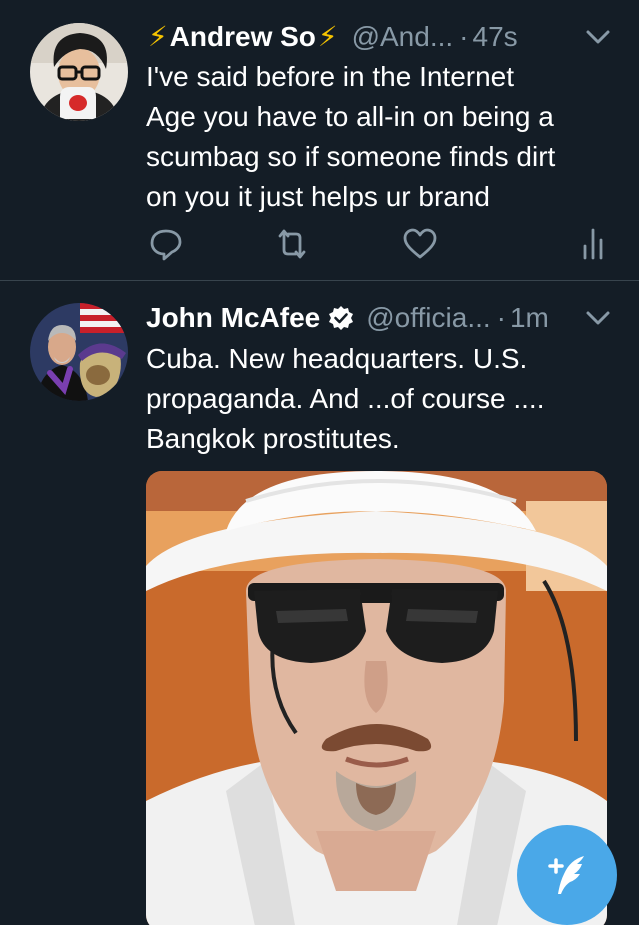 The width and height of the screenshot is (639, 925). I want to click on like-icon, so click(420, 244).